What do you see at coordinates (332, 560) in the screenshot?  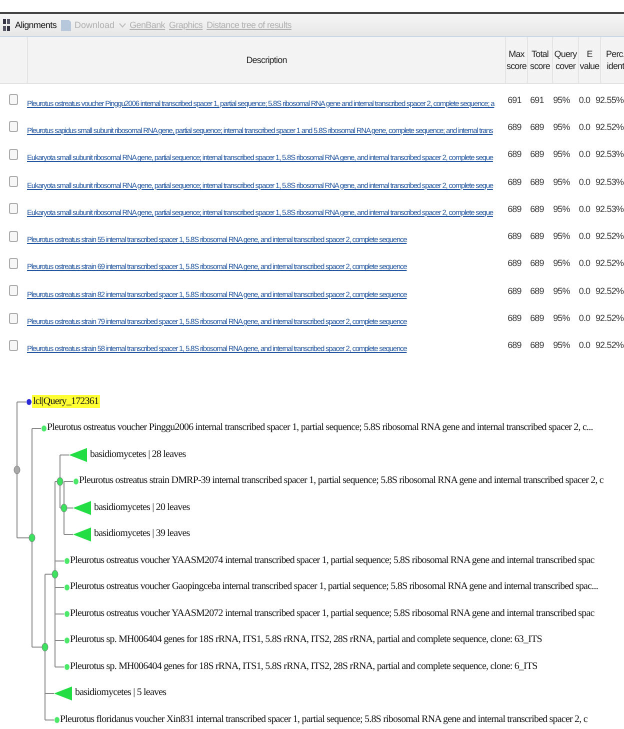 I see `tree-label: Pleurotus ostreatus voucher YAASM2074 internal transcribed spacer 1, partial sequence; 5.8S ribosomal RNA gene and internal transcribed spac` at bounding box center [332, 560].